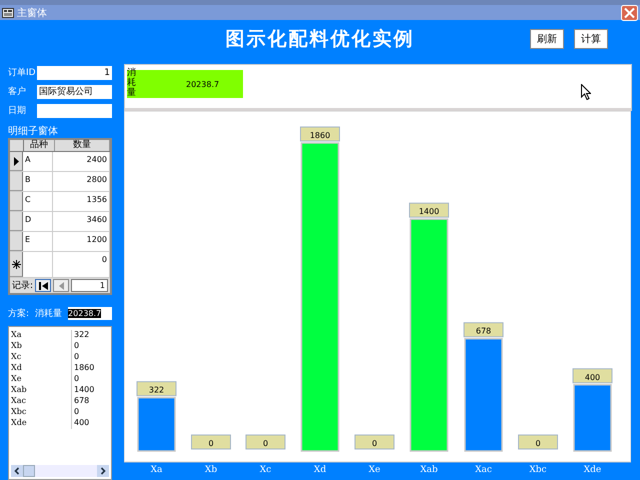 This screenshot has width=640, height=480. I want to click on table-cell: 1356, so click(81, 201).